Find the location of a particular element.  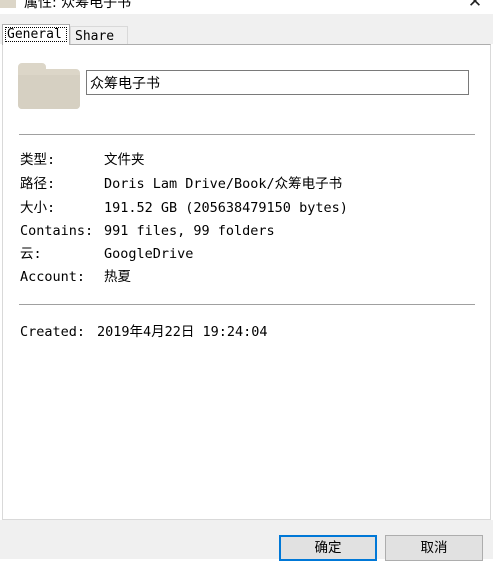

created-label: Created: is located at coordinates (53, 332).